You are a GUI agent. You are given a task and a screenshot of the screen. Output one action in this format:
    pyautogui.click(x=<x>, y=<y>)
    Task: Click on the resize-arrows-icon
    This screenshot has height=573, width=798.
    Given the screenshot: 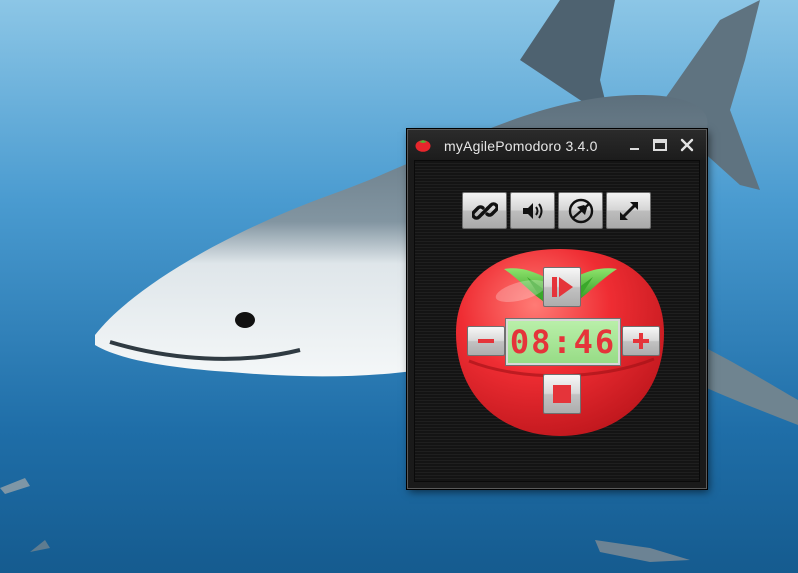 What is the action you would take?
    pyautogui.click(x=628, y=210)
    